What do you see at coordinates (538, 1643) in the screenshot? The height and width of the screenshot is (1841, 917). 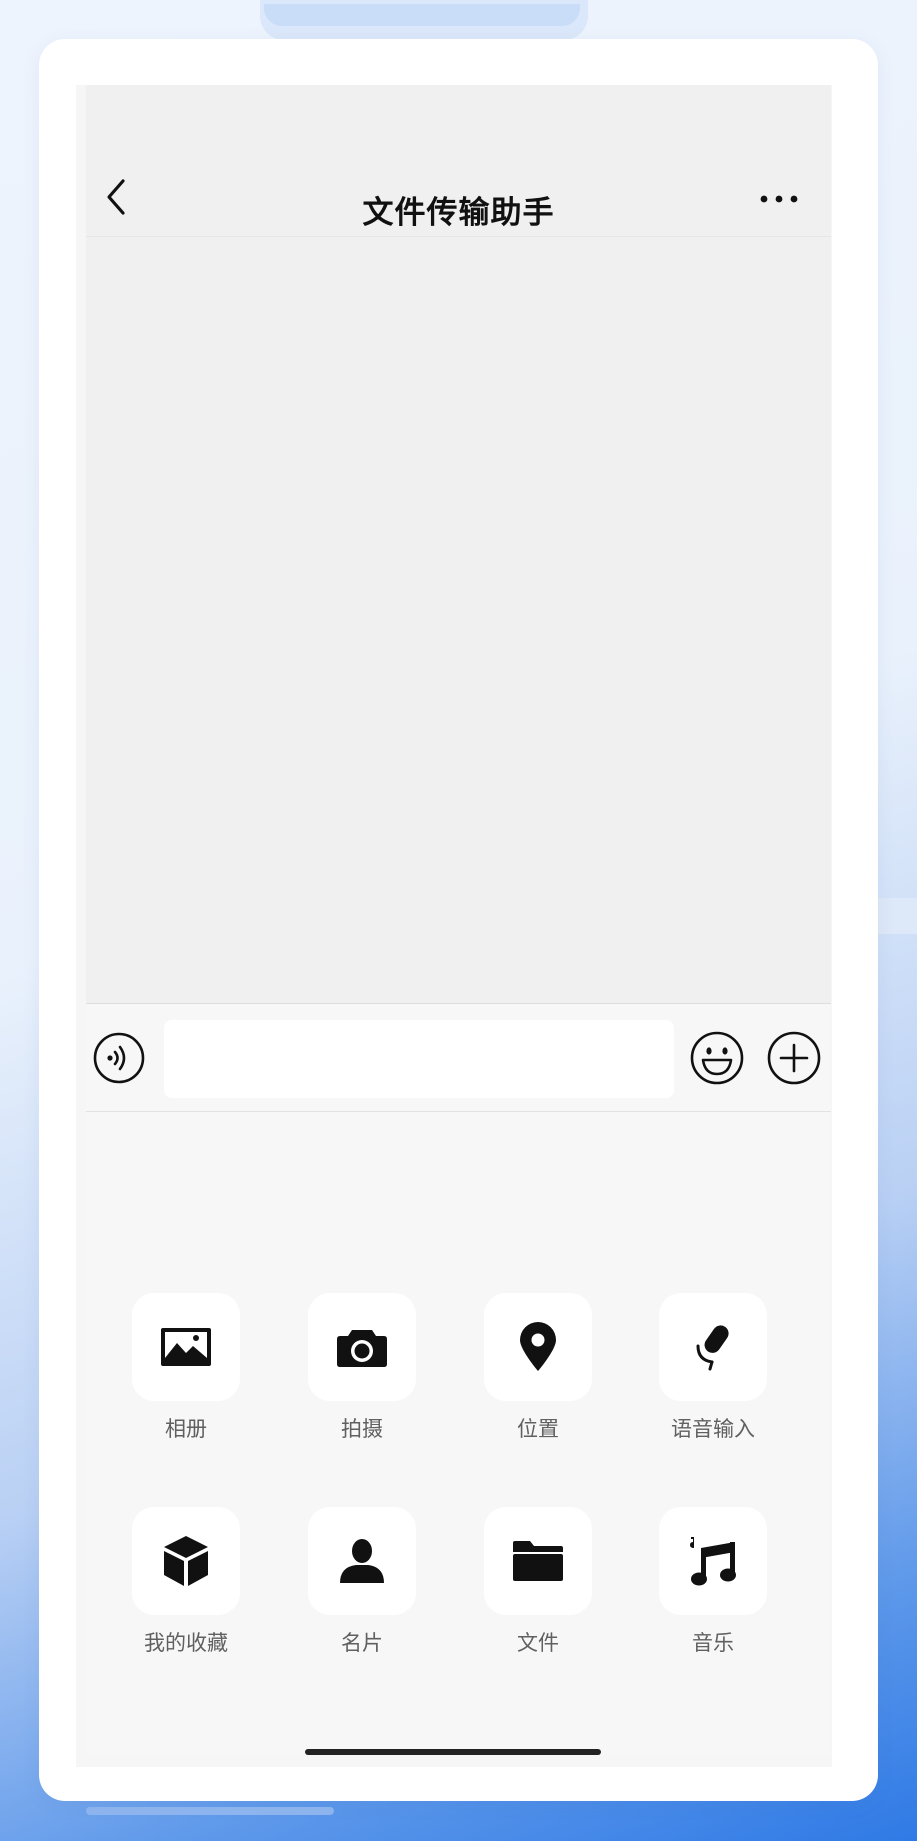 I see `action-label: 文件` at bounding box center [538, 1643].